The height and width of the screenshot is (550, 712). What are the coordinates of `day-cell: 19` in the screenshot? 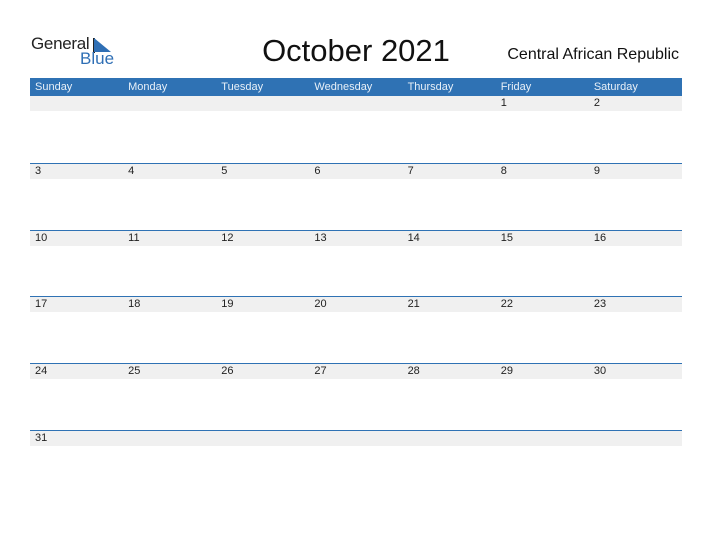 It's located at (227, 304).